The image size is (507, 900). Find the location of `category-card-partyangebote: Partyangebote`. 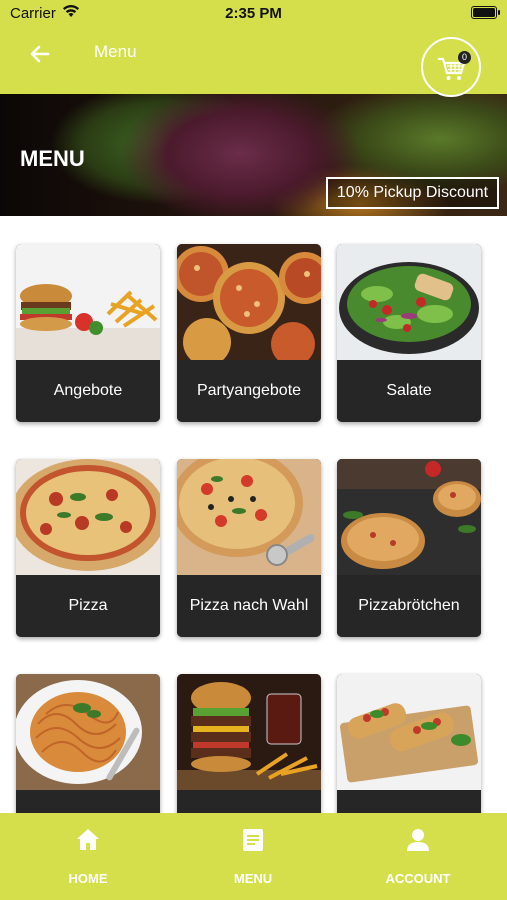

category-card-partyangebote: Partyangebote is located at coordinates (249, 333).